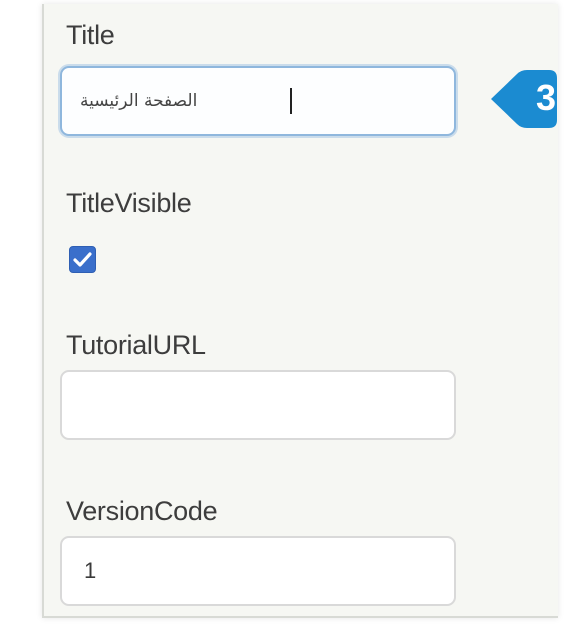 The image size is (566, 624). I want to click on tutorial-url-label: TutorialURL, so click(136, 345).